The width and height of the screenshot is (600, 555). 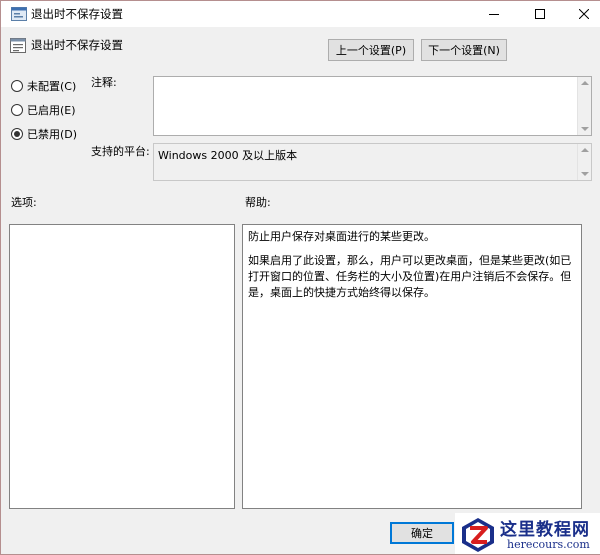 What do you see at coordinates (51, 110) in the screenshot?
I see `radio-label: 已启用(E)` at bounding box center [51, 110].